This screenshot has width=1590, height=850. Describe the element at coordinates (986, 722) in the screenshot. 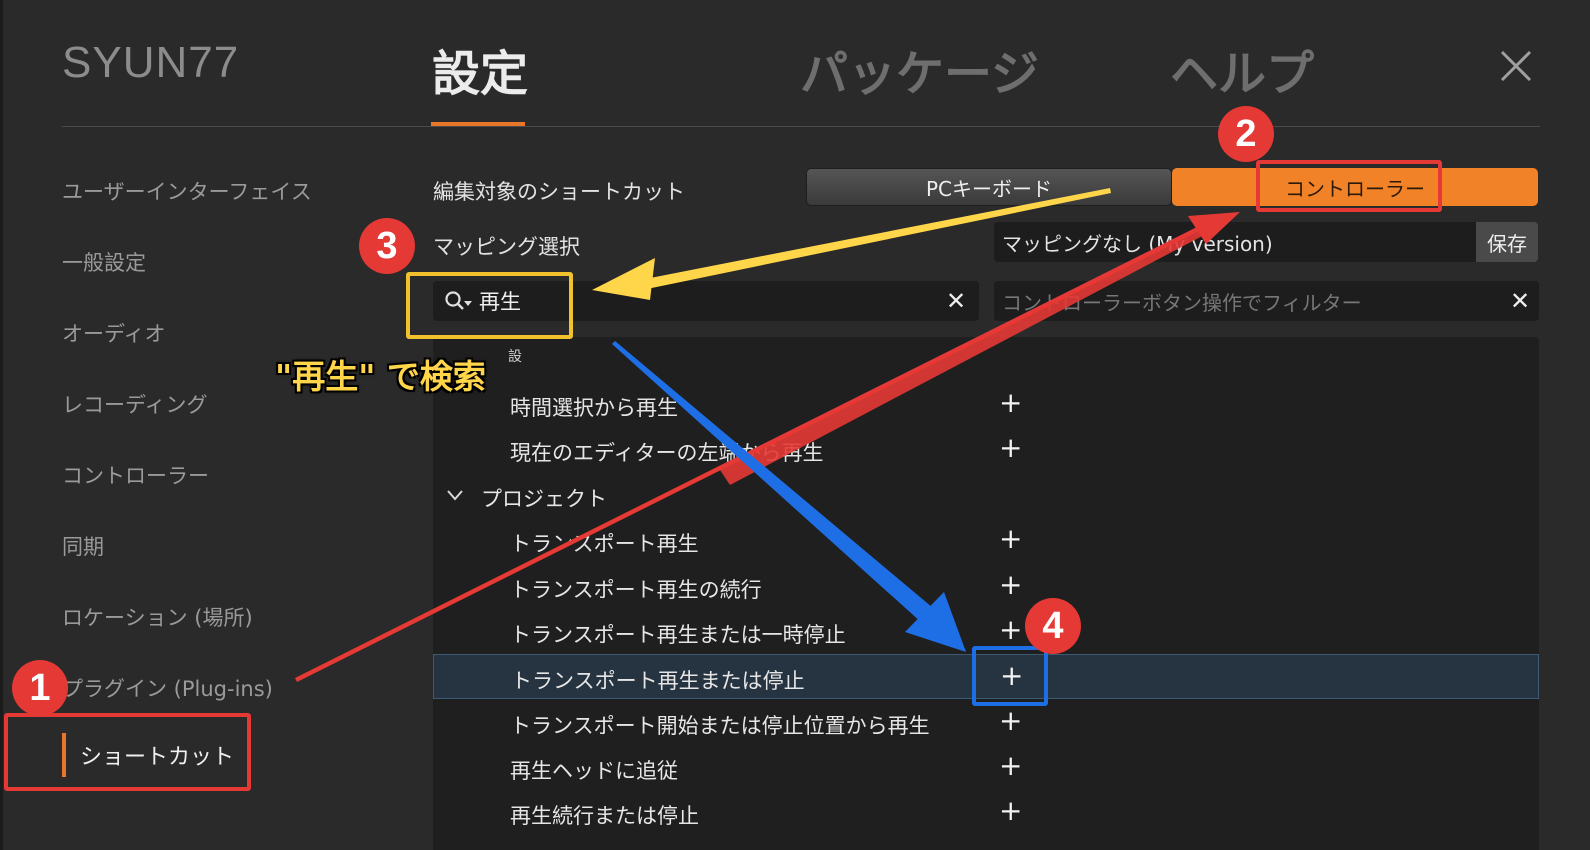

I see `list-item: トランスポート開始または停止位置から再生 +` at that location.